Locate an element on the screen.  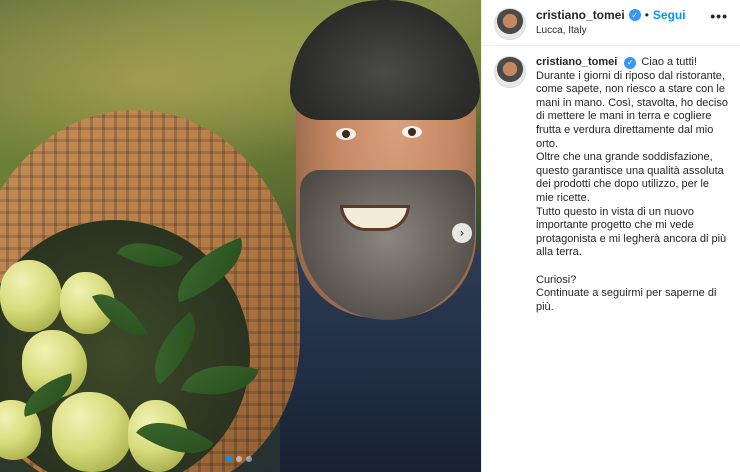
carousel-indicator is located at coordinates (239, 459).